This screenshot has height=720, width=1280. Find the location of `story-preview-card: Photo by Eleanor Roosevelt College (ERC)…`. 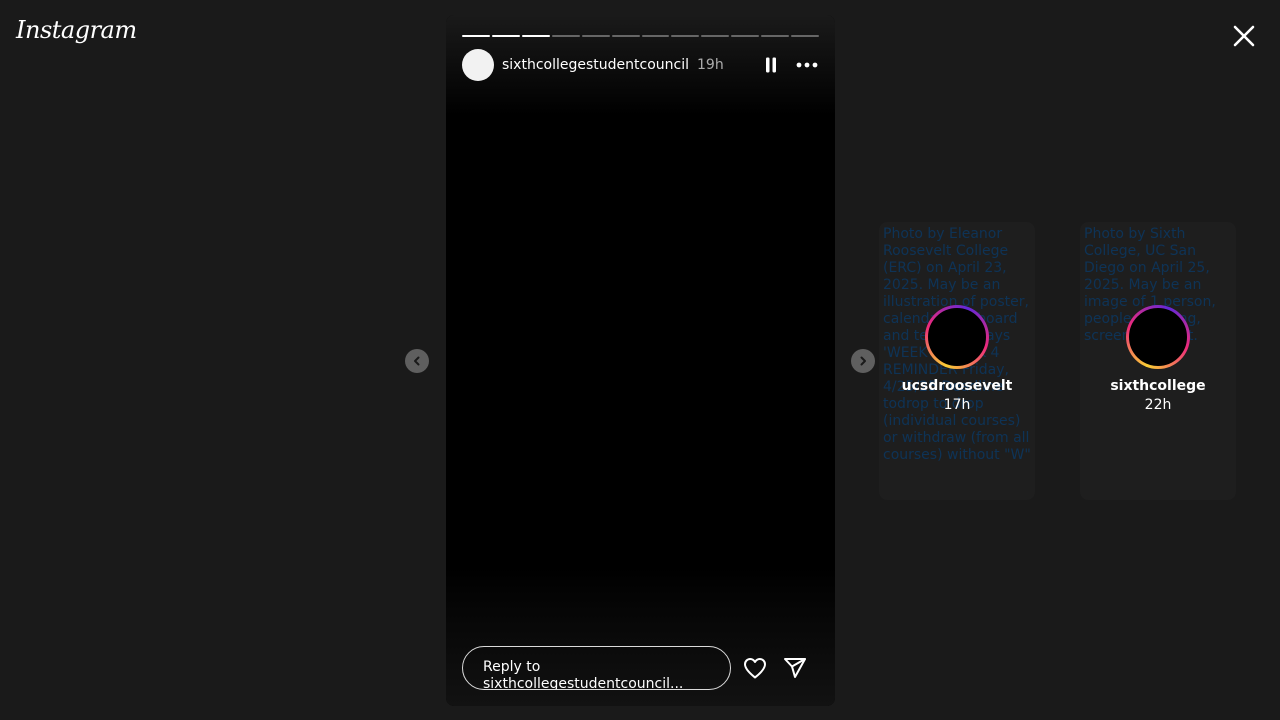

story-preview-card: Photo by Eleanor Roosevelt College (ERC)… is located at coordinates (957, 361).